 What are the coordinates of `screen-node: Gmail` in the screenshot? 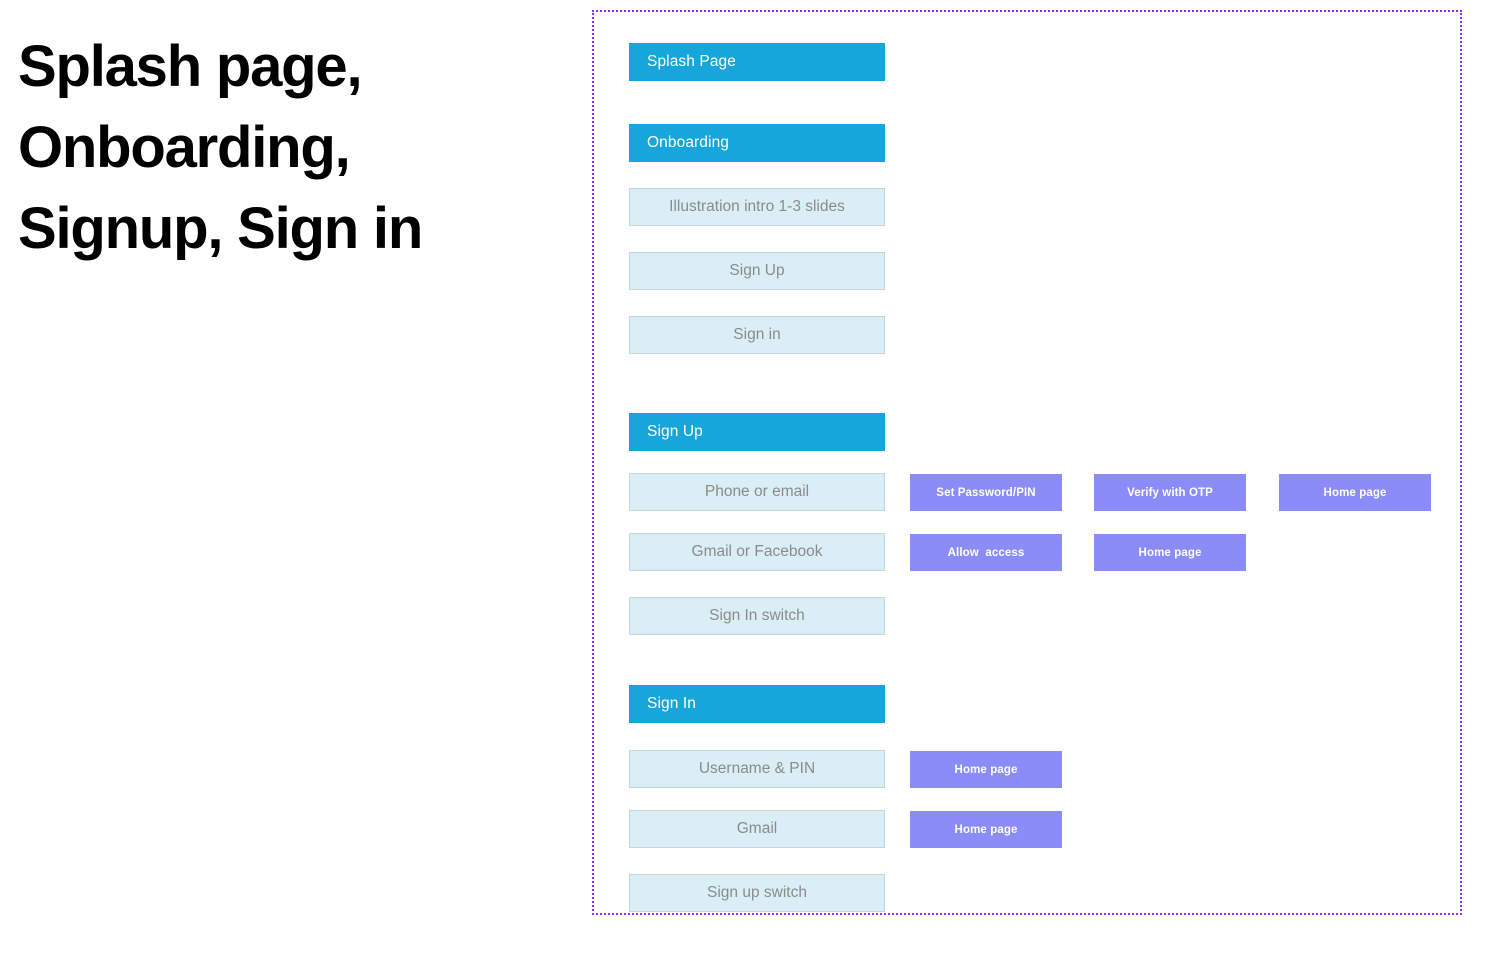 It's located at (757, 829).